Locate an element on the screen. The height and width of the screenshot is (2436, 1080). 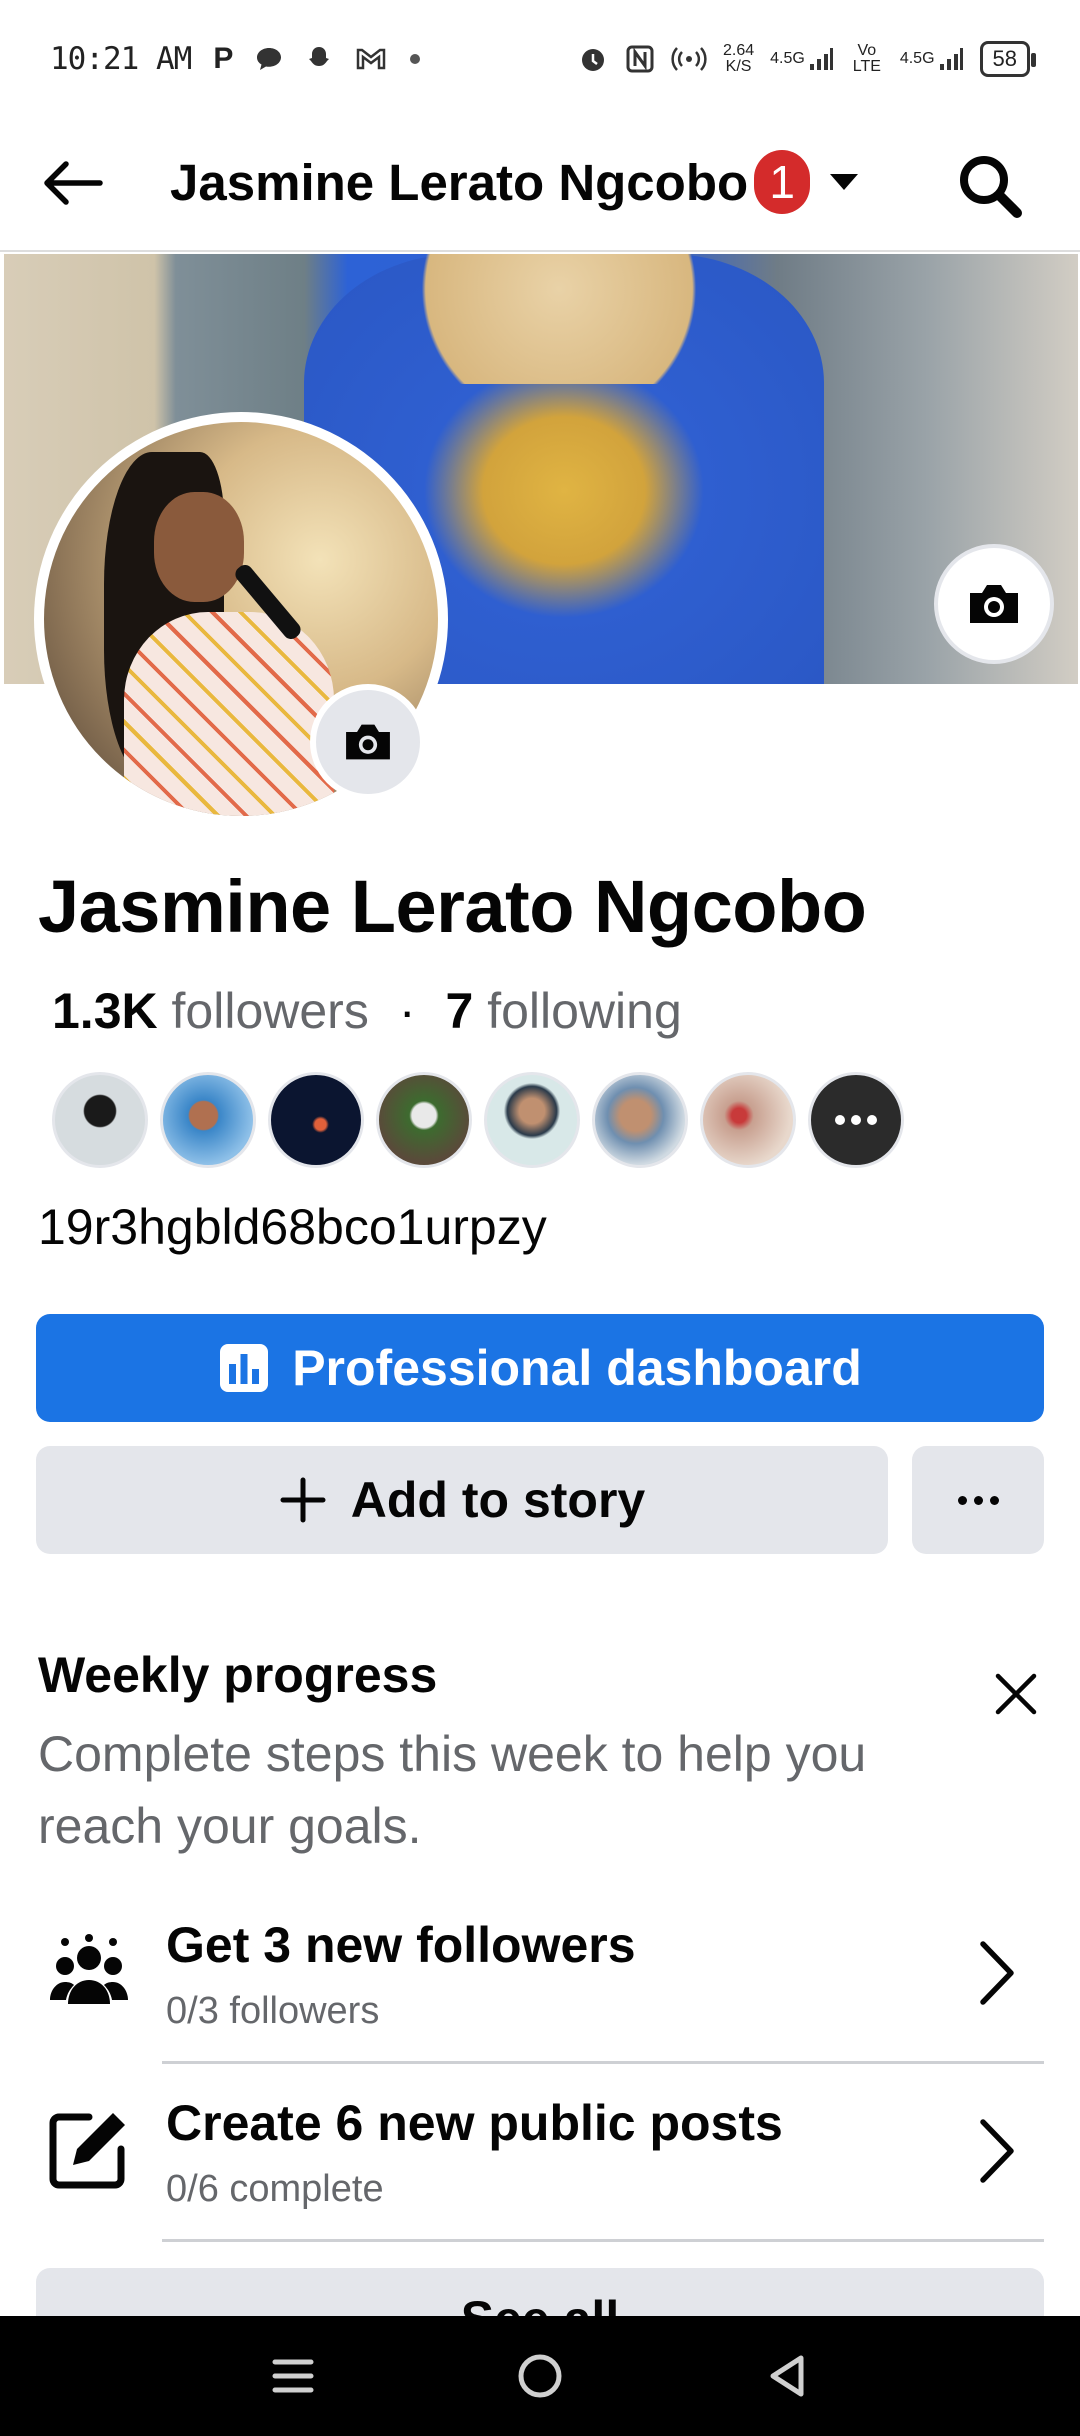
followers-link: 1.3K followers is located at coordinates (210, 1011).